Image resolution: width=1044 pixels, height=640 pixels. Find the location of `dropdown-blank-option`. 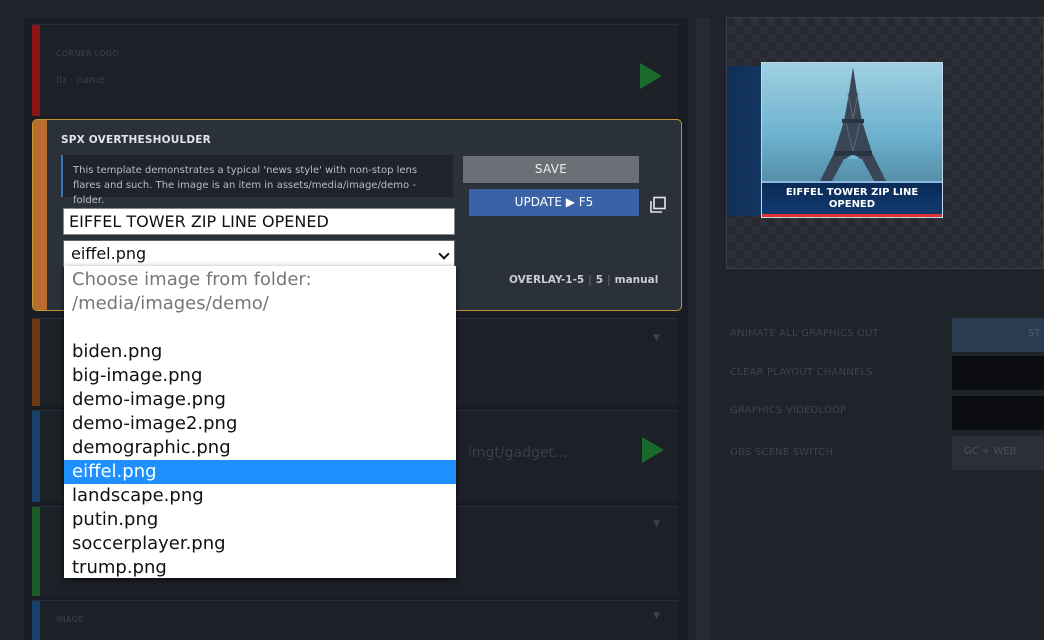

dropdown-blank-option is located at coordinates (260, 328).